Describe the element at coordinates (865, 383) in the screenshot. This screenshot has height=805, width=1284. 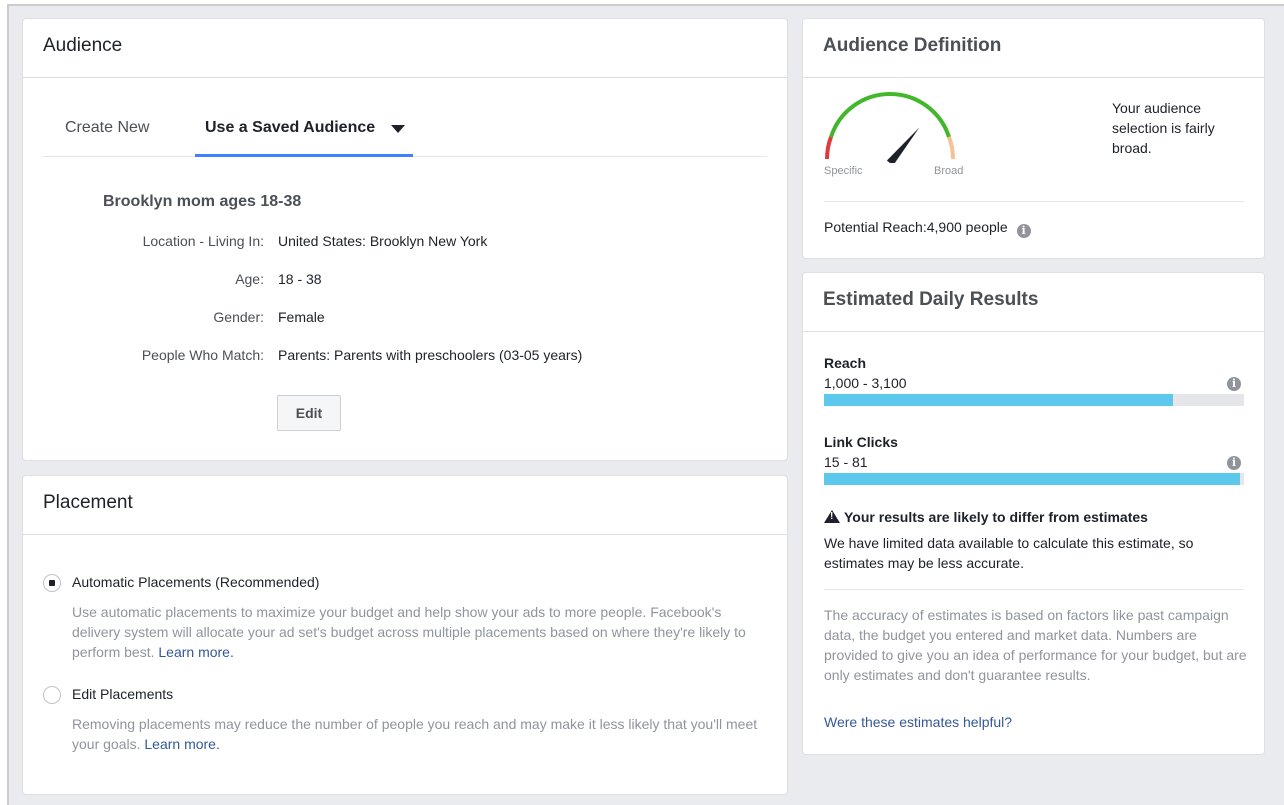
I see `reach-value: 1,000 - 3,100` at that location.